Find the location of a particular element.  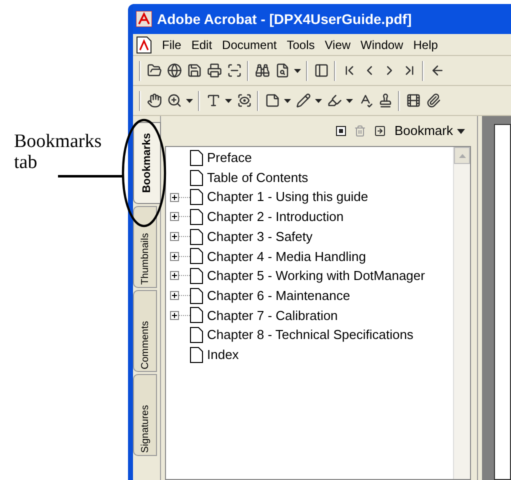

bookmark-item: Chapter 3 - Safety is located at coordinates (259, 236).